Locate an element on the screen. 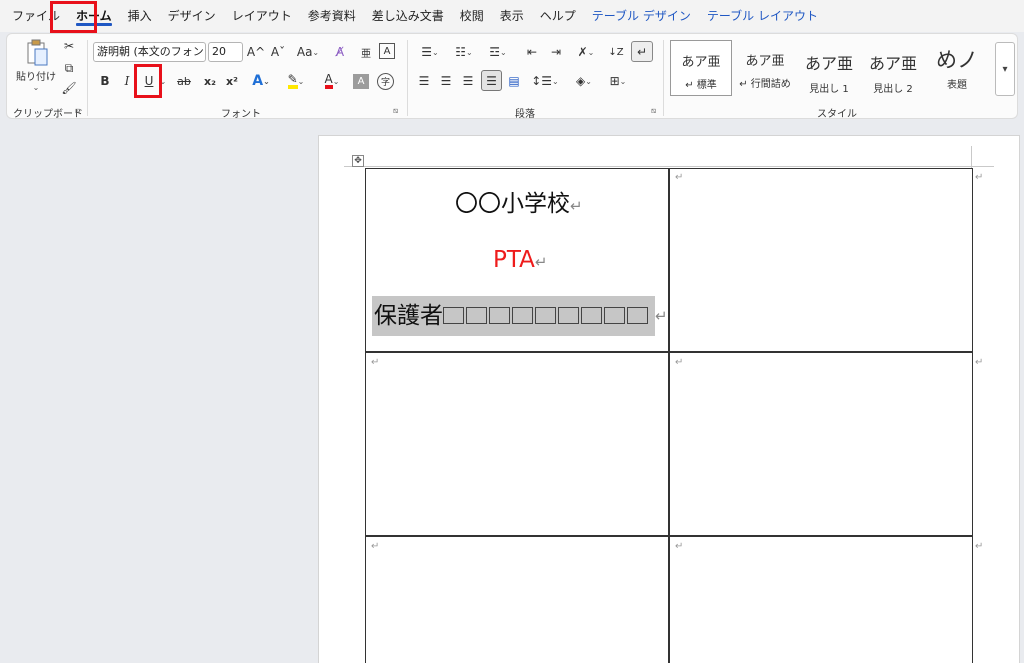  bullets-button: ☰ ⌄ is located at coordinates (430, 52).